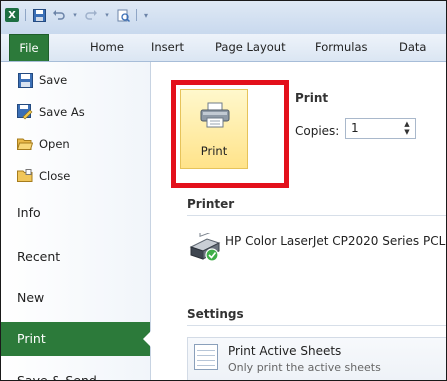 The height and width of the screenshot is (381, 447). Describe the element at coordinates (75, 372) in the screenshot. I see `nav-item-save-send: Save & Send` at that location.